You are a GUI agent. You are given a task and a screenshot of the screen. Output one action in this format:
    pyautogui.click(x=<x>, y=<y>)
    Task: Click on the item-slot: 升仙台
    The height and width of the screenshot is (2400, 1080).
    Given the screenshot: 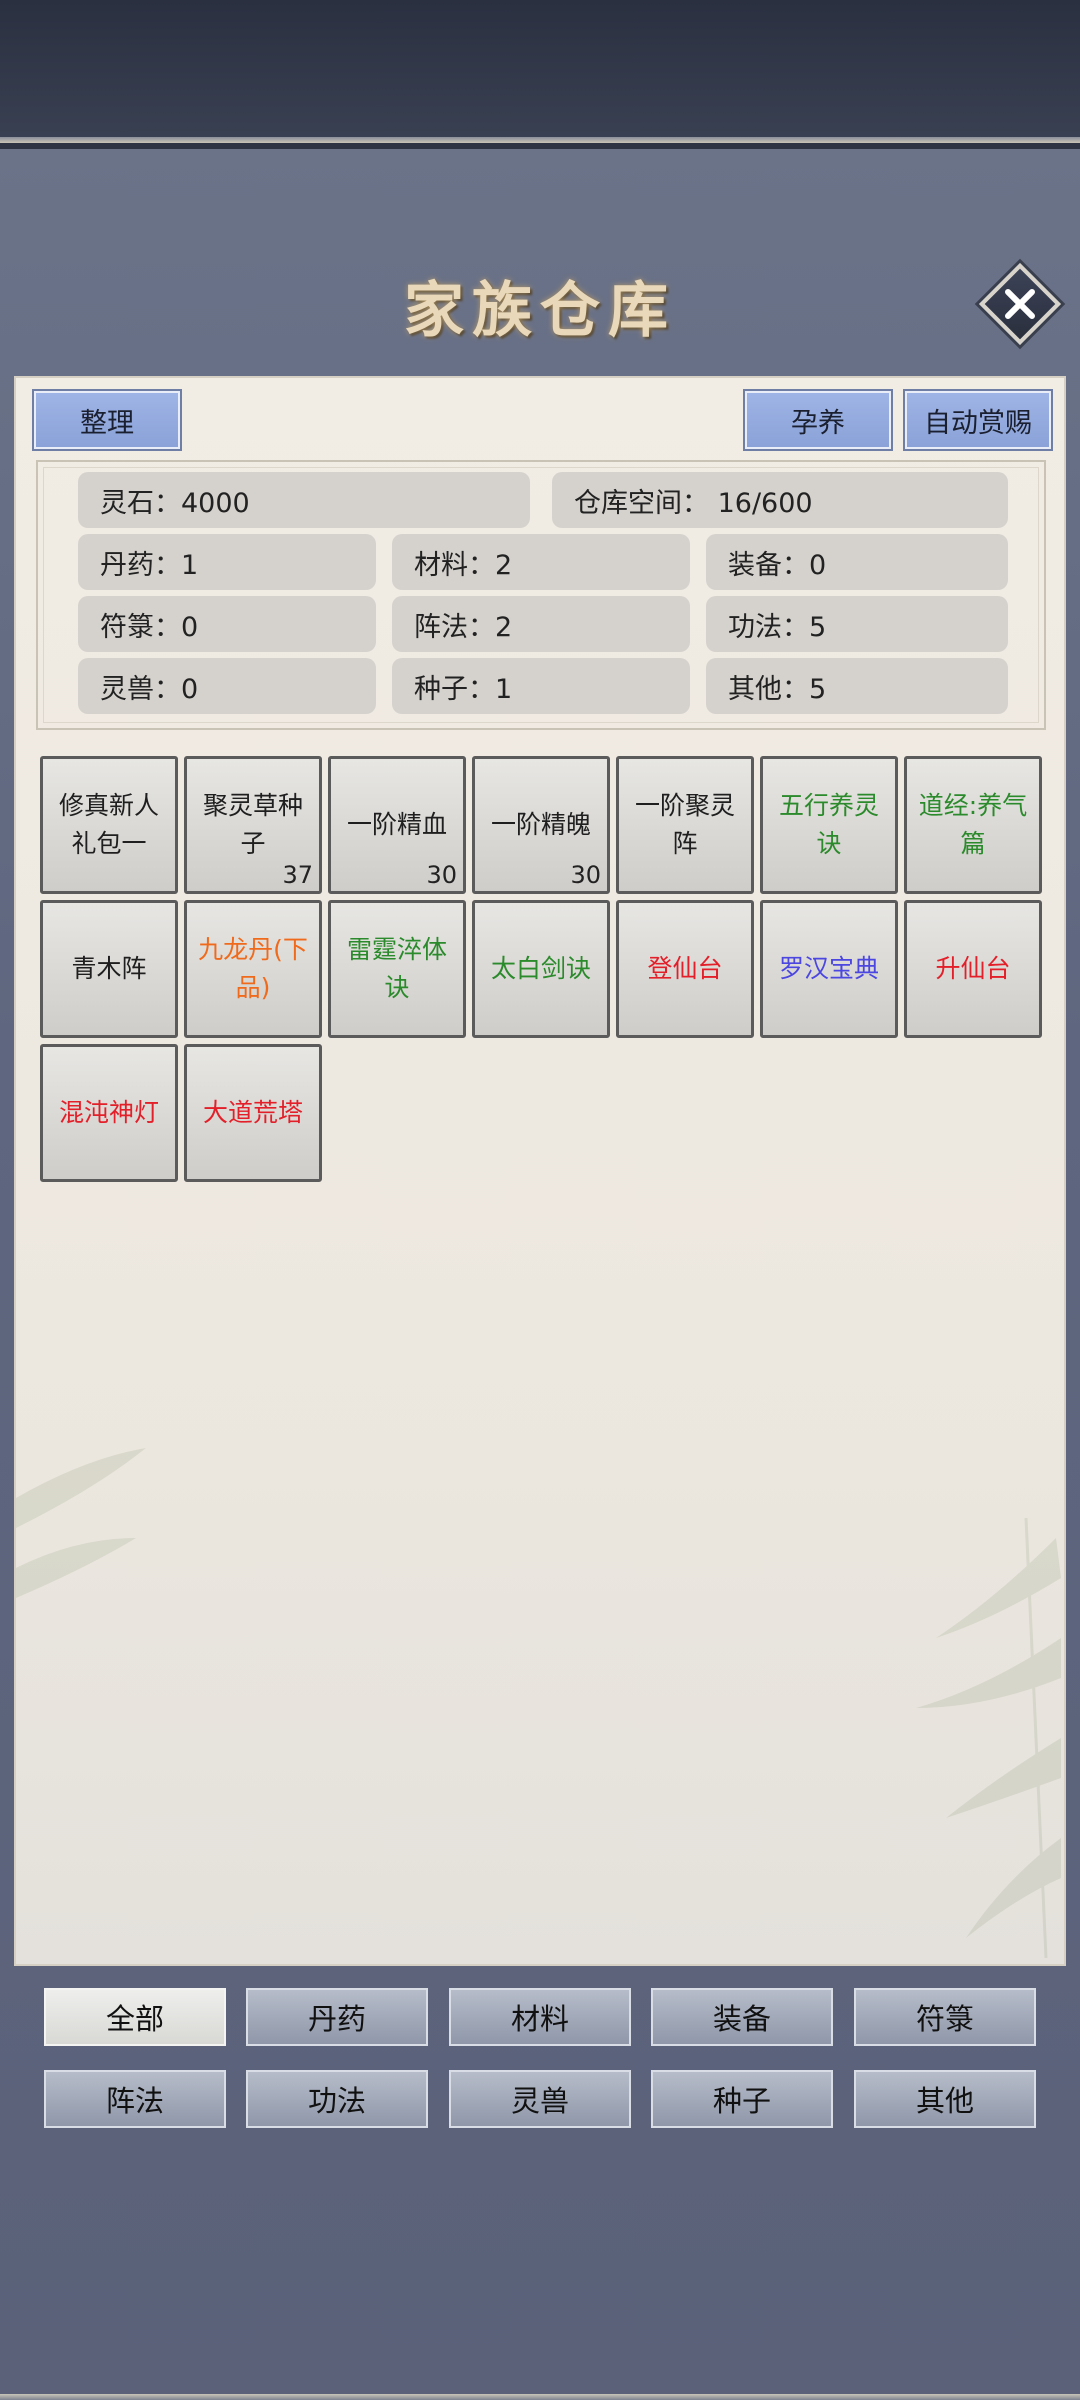 What is the action you would take?
    pyautogui.click(x=973, y=969)
    